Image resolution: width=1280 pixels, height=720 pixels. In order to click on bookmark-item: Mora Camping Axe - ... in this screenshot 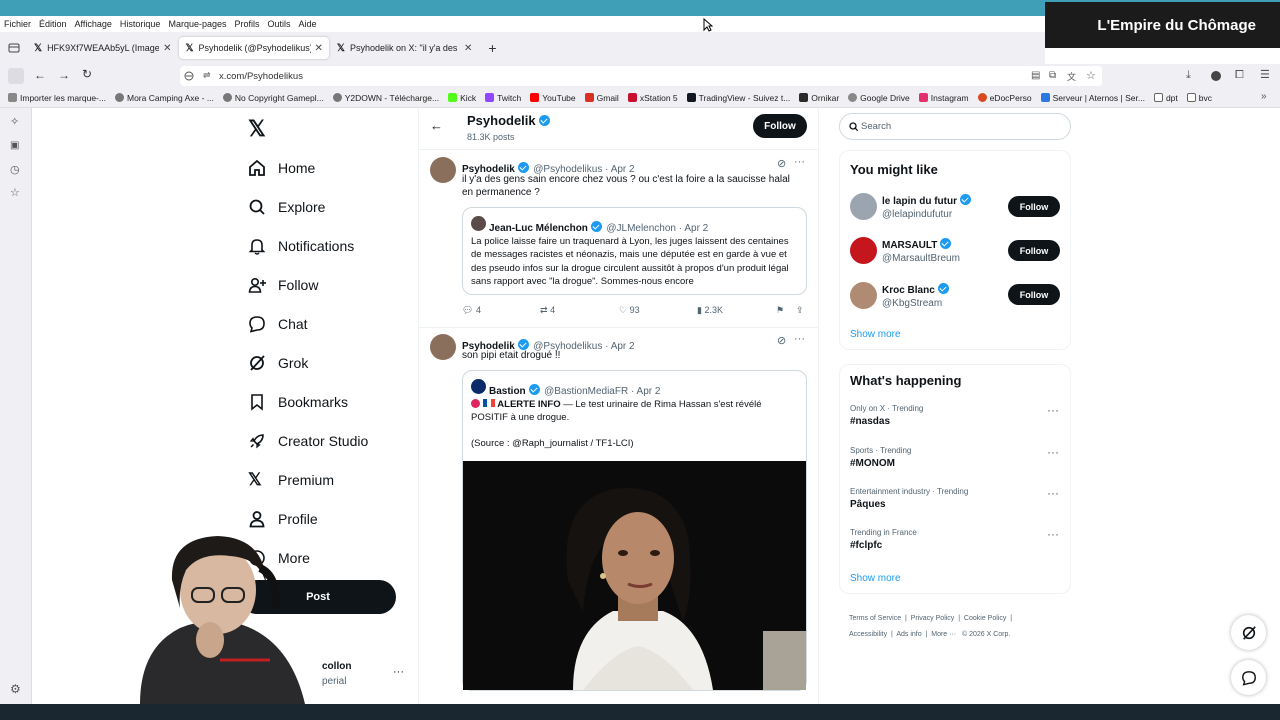, I will do `click(164, 98)`.